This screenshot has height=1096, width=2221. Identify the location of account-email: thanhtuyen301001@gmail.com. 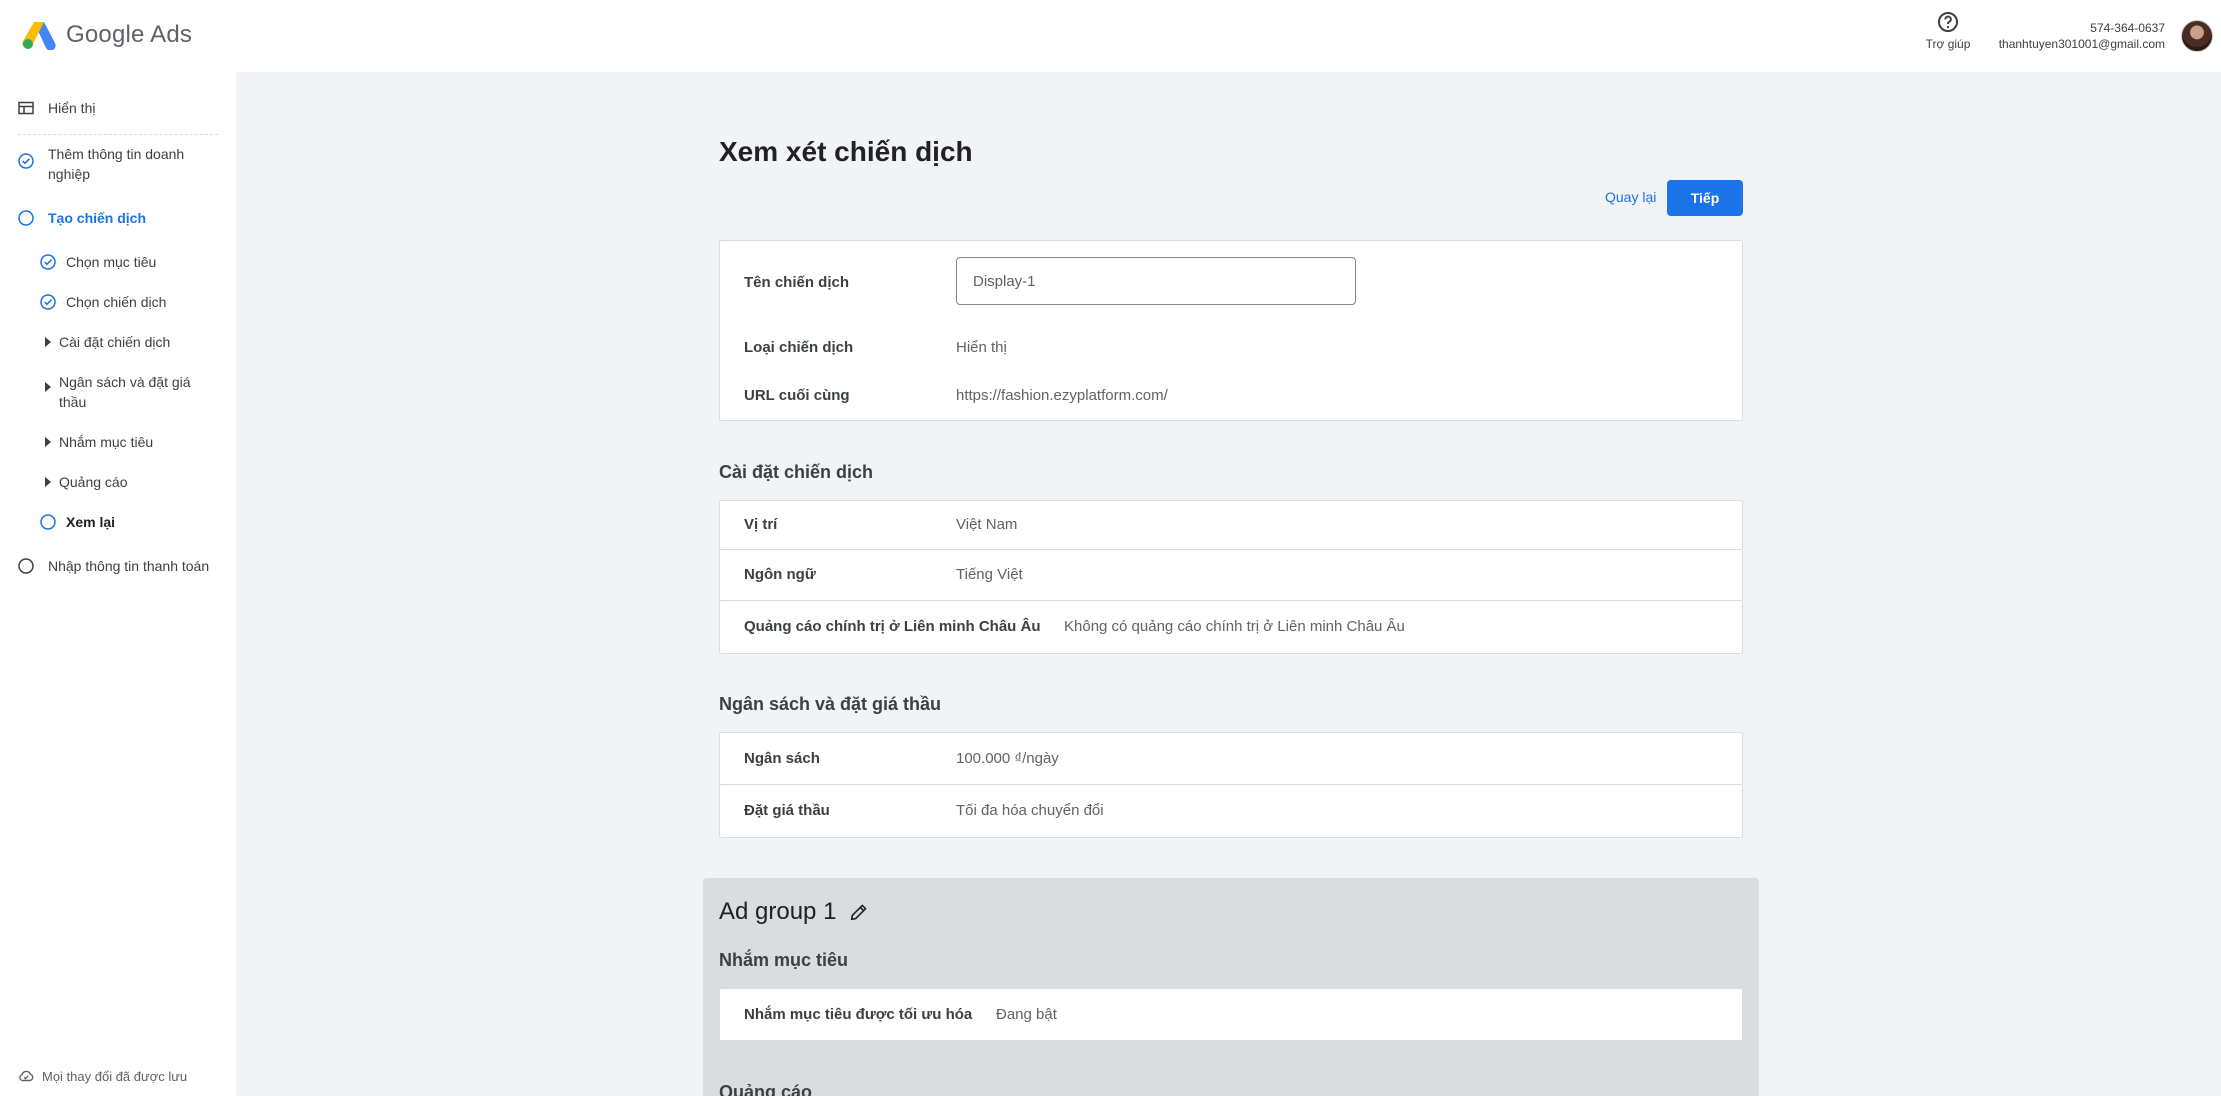
(2081, 44).